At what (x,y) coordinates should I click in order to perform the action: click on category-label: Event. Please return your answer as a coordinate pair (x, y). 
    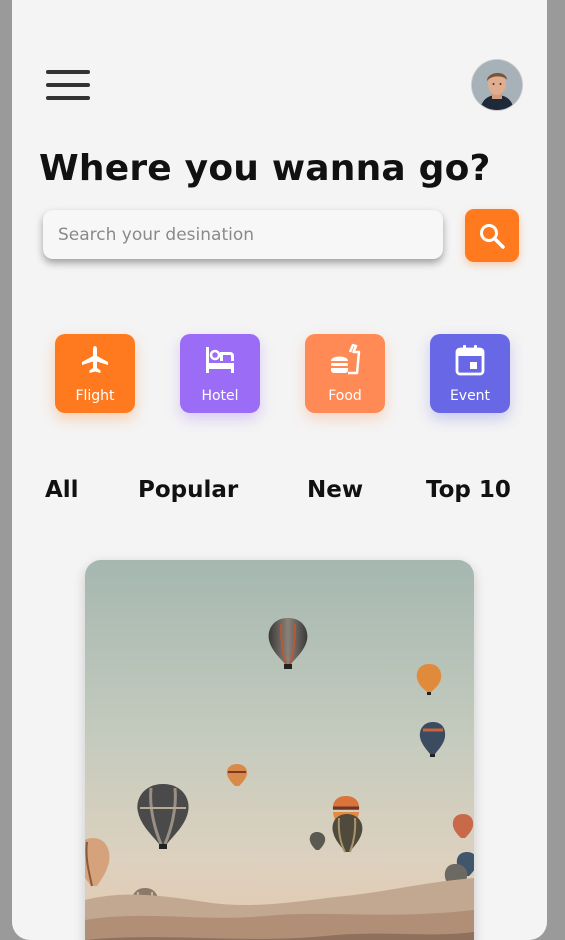
    Looking at the image, I should click on (470, 396).